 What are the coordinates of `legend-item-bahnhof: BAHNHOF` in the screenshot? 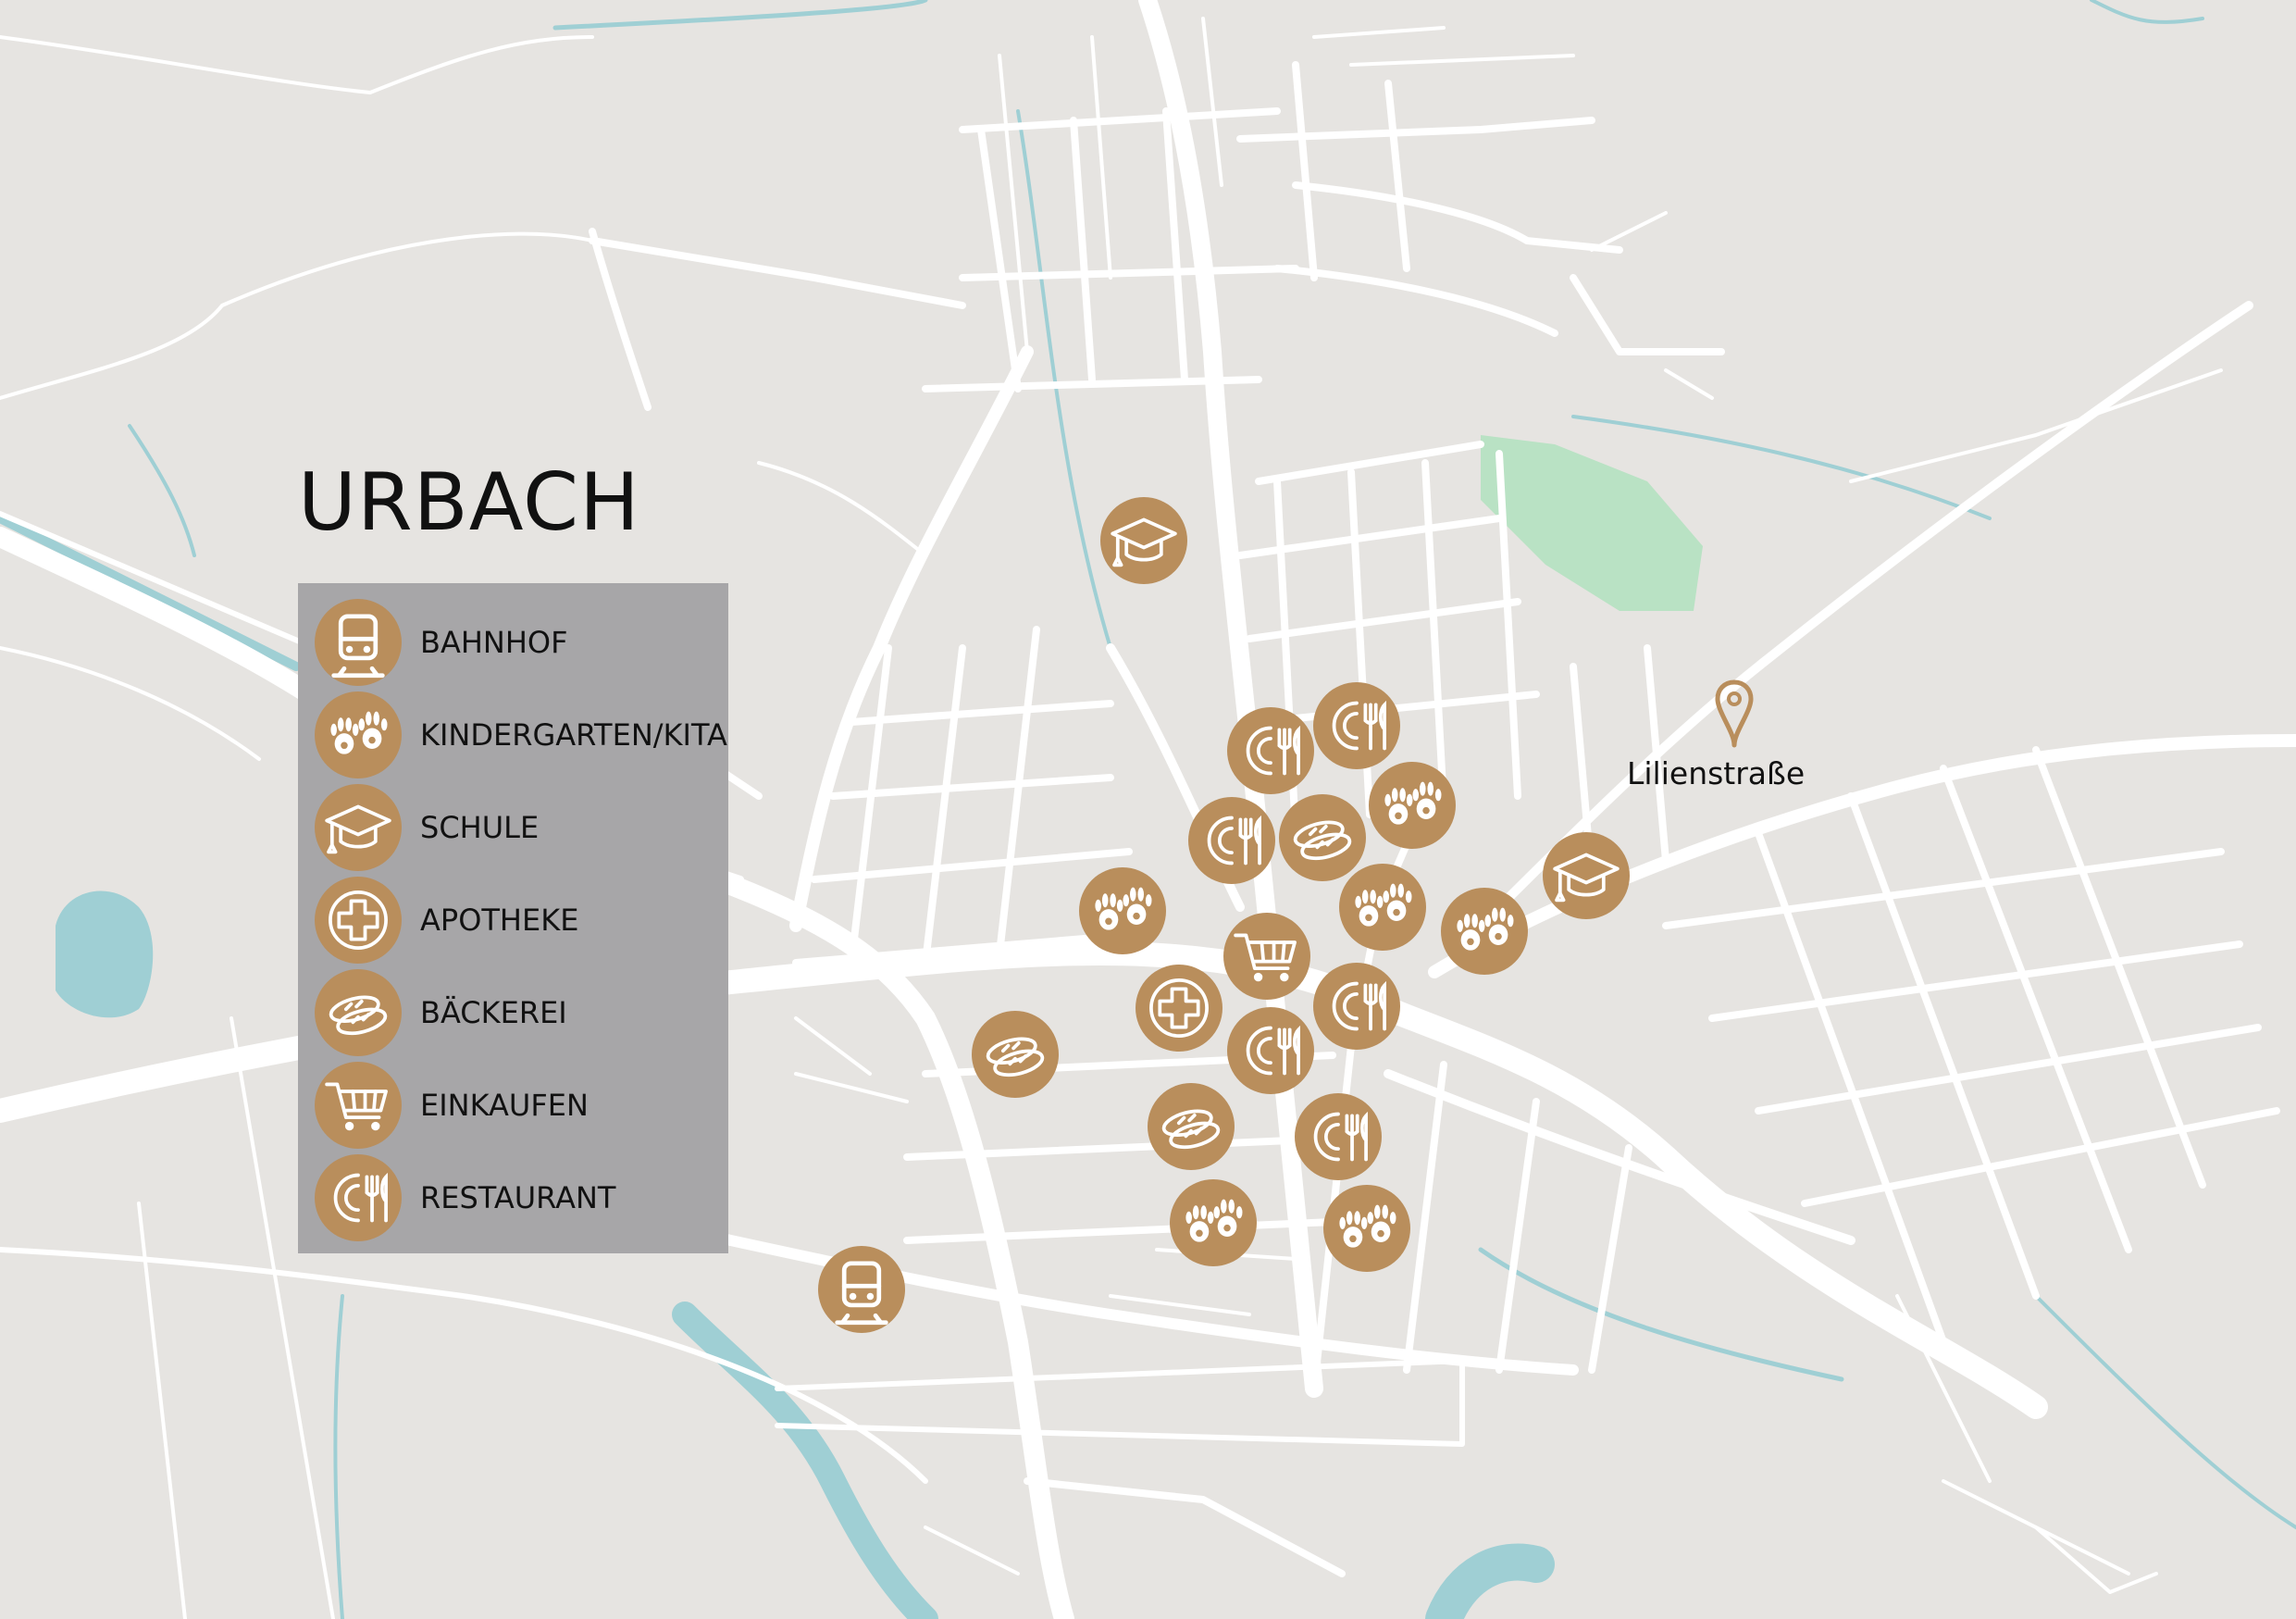 It's located at (442, 643).